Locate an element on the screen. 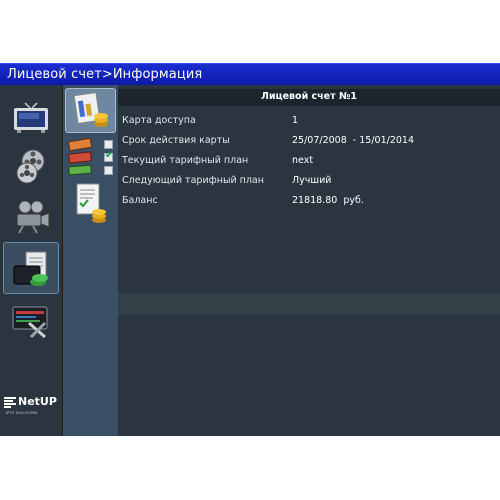 This screenshot has height=500, width=500. info-label: Срок действия карты is located at coordinates (176, 140).